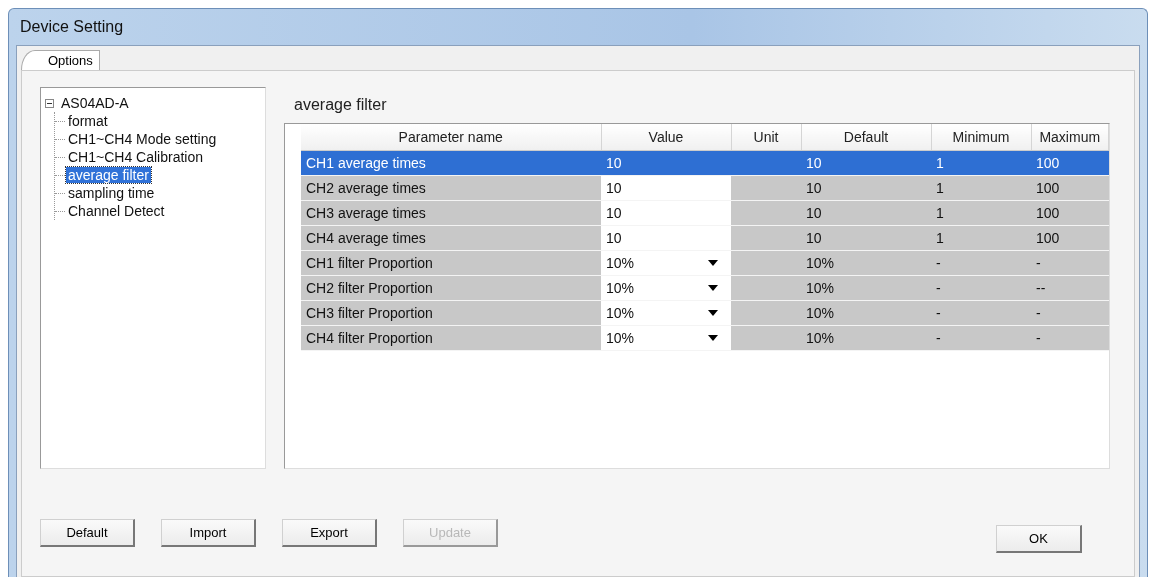 The width and height of the screenshot is (1157, 577). I want to click on tree-item: AS04AD-A, so click(95, 103).